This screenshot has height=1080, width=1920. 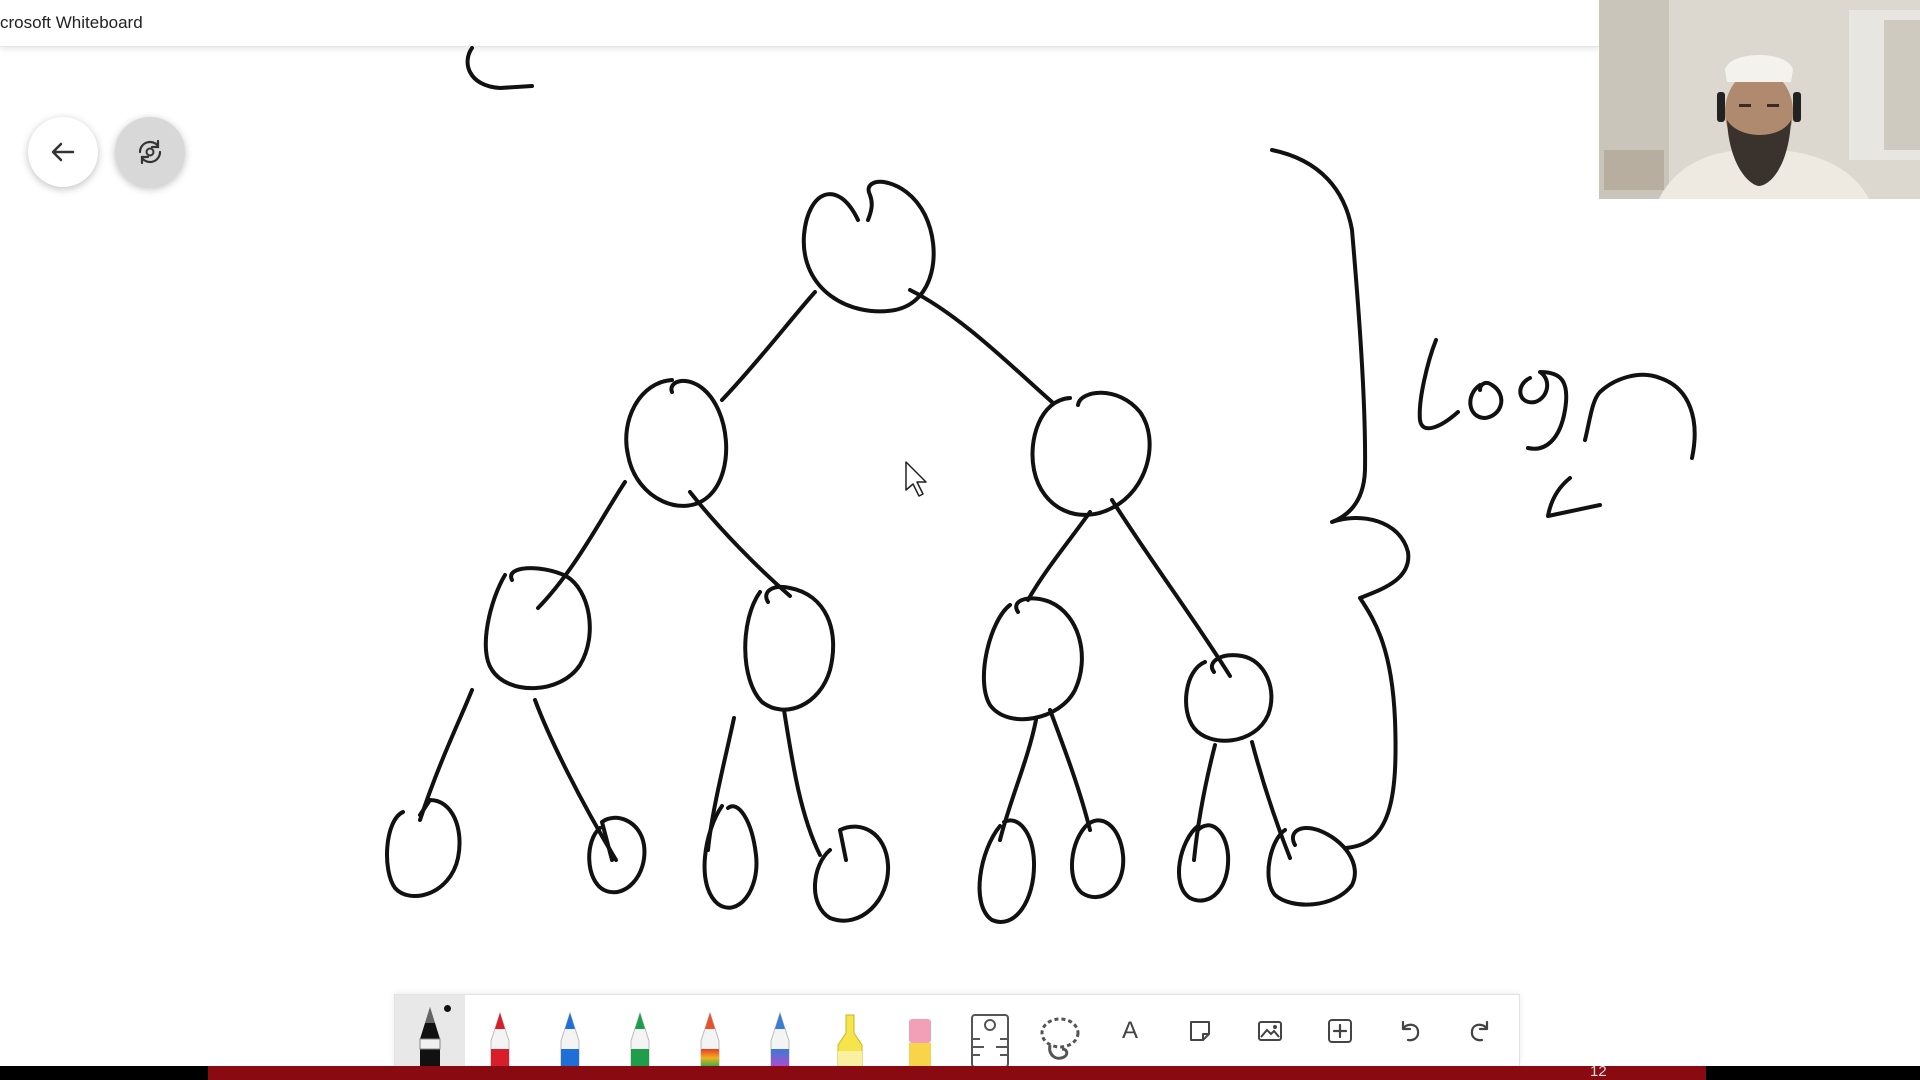 I want to click on add-icon, so click(x=1340, y=1031).